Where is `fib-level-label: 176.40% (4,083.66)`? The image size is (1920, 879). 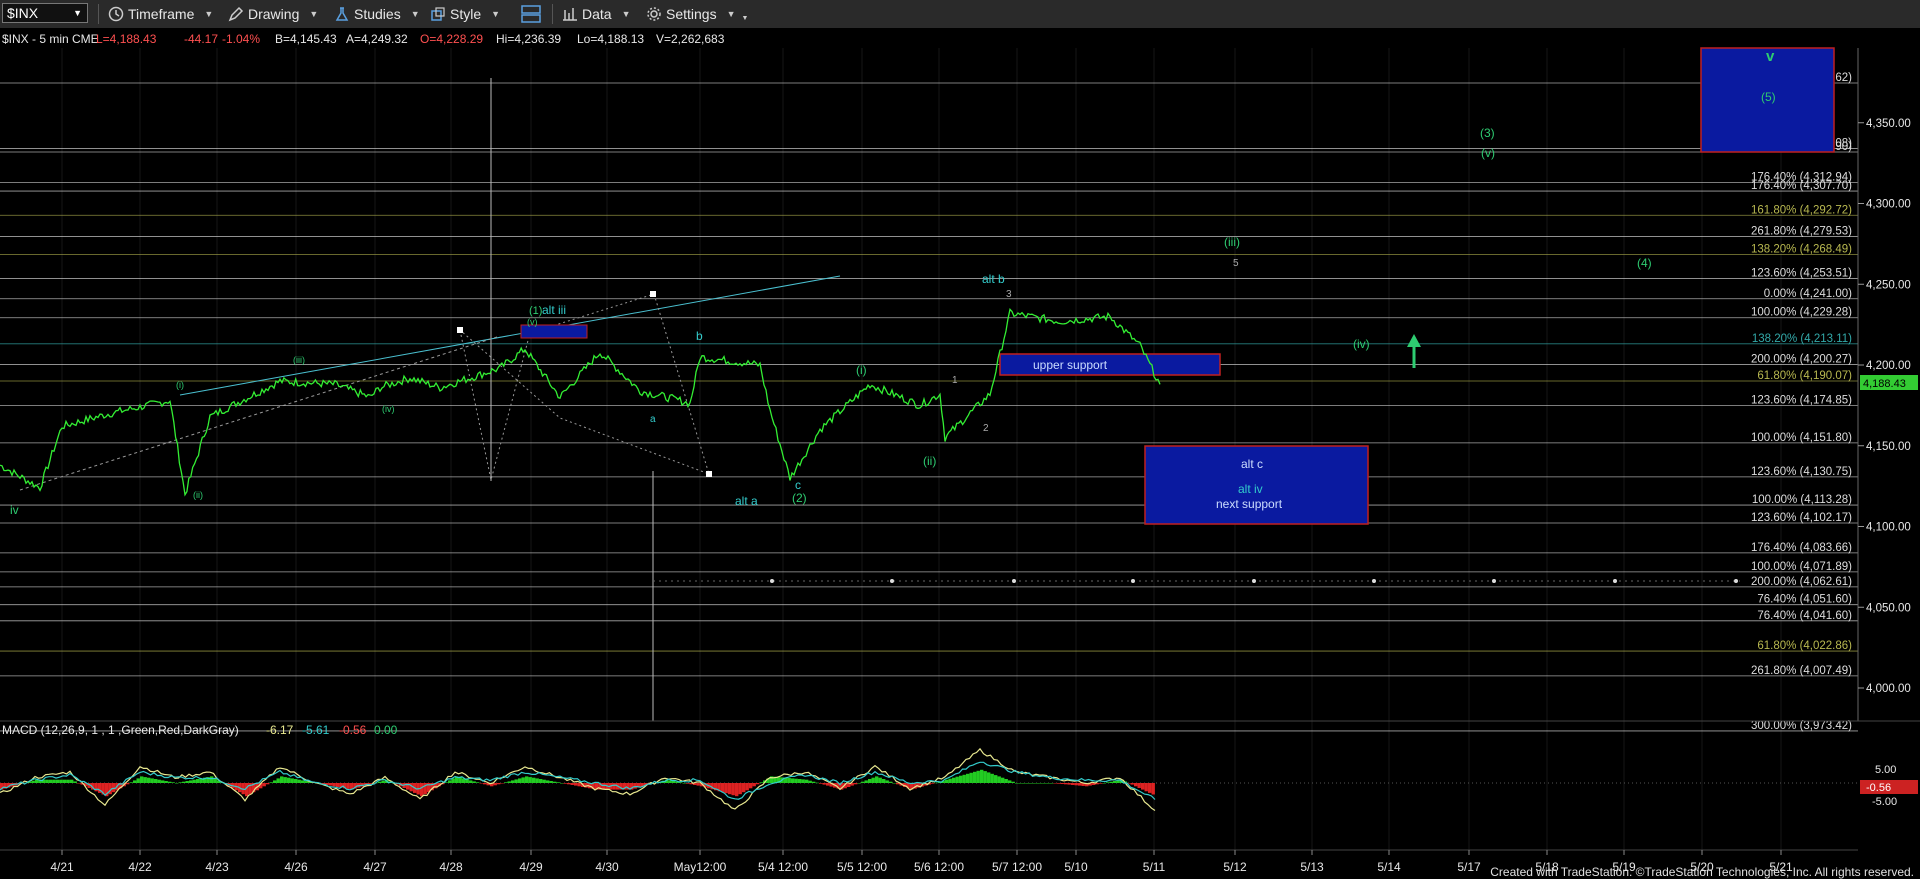 fib-level-label: 176.40% (4,083.66) is located at coordinates (1801, 548).